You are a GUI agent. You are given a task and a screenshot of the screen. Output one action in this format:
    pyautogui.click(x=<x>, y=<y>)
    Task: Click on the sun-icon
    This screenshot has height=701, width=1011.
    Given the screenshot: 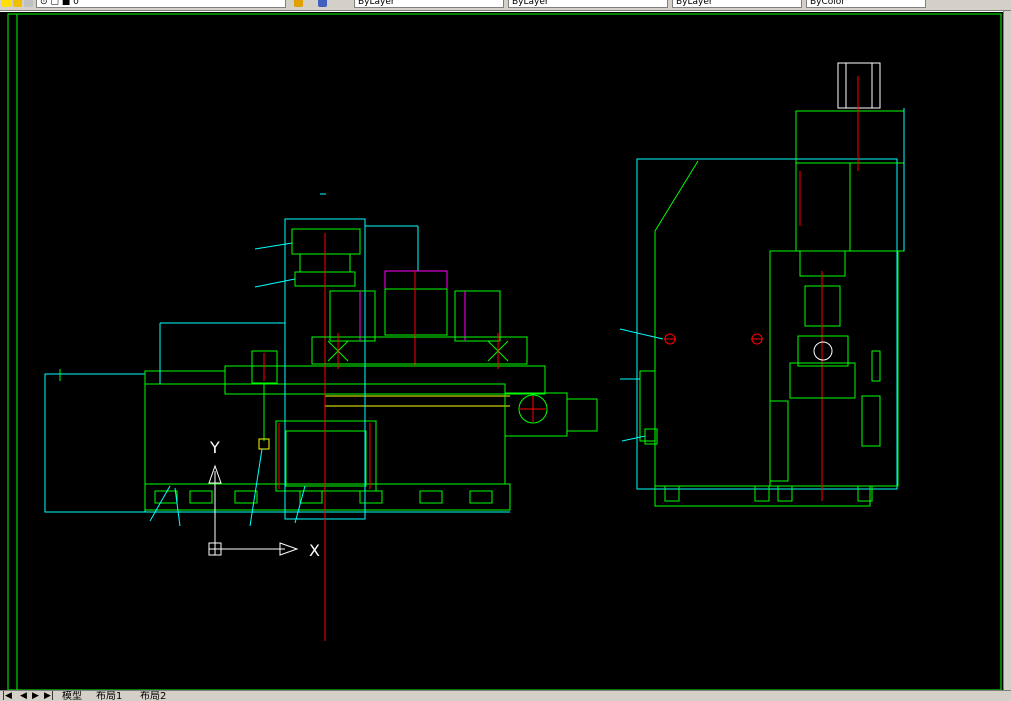 What is the action you would take?
    pyautogui.click(x=17, y=3)
    